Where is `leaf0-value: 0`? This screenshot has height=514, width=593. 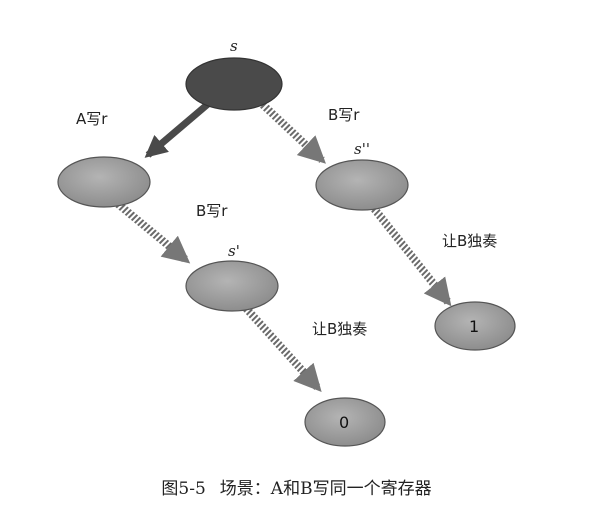 leaf0-value: 0 is located at coordinates (344, 422).